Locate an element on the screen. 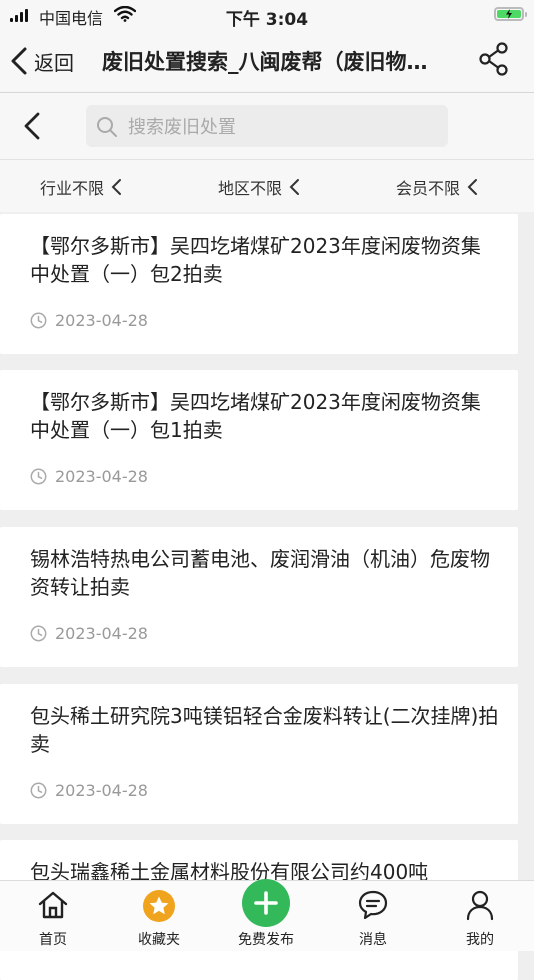  filter-region: 地区不限 is located at coordinates (259, 187).